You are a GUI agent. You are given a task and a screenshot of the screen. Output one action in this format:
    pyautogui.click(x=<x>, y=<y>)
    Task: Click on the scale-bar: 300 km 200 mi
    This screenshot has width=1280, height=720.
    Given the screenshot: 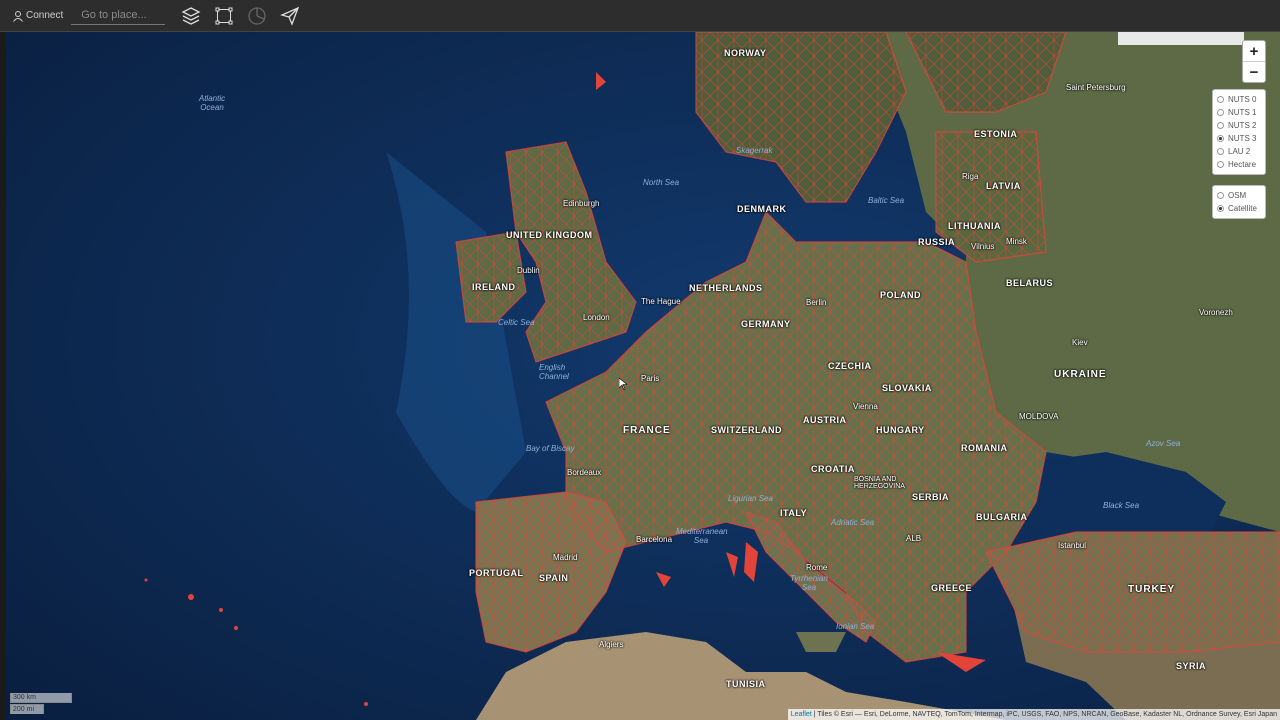 What is the action you would take?
    pyautogui.click(x=41, y=703)
    